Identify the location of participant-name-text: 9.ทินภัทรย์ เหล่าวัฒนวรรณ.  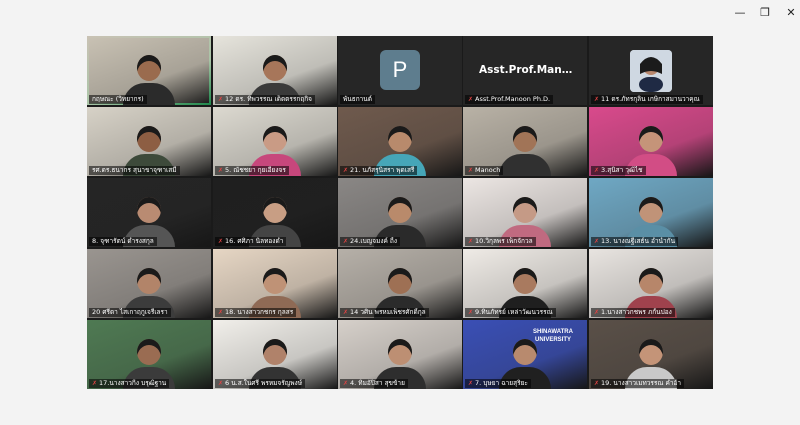
(514, 312).